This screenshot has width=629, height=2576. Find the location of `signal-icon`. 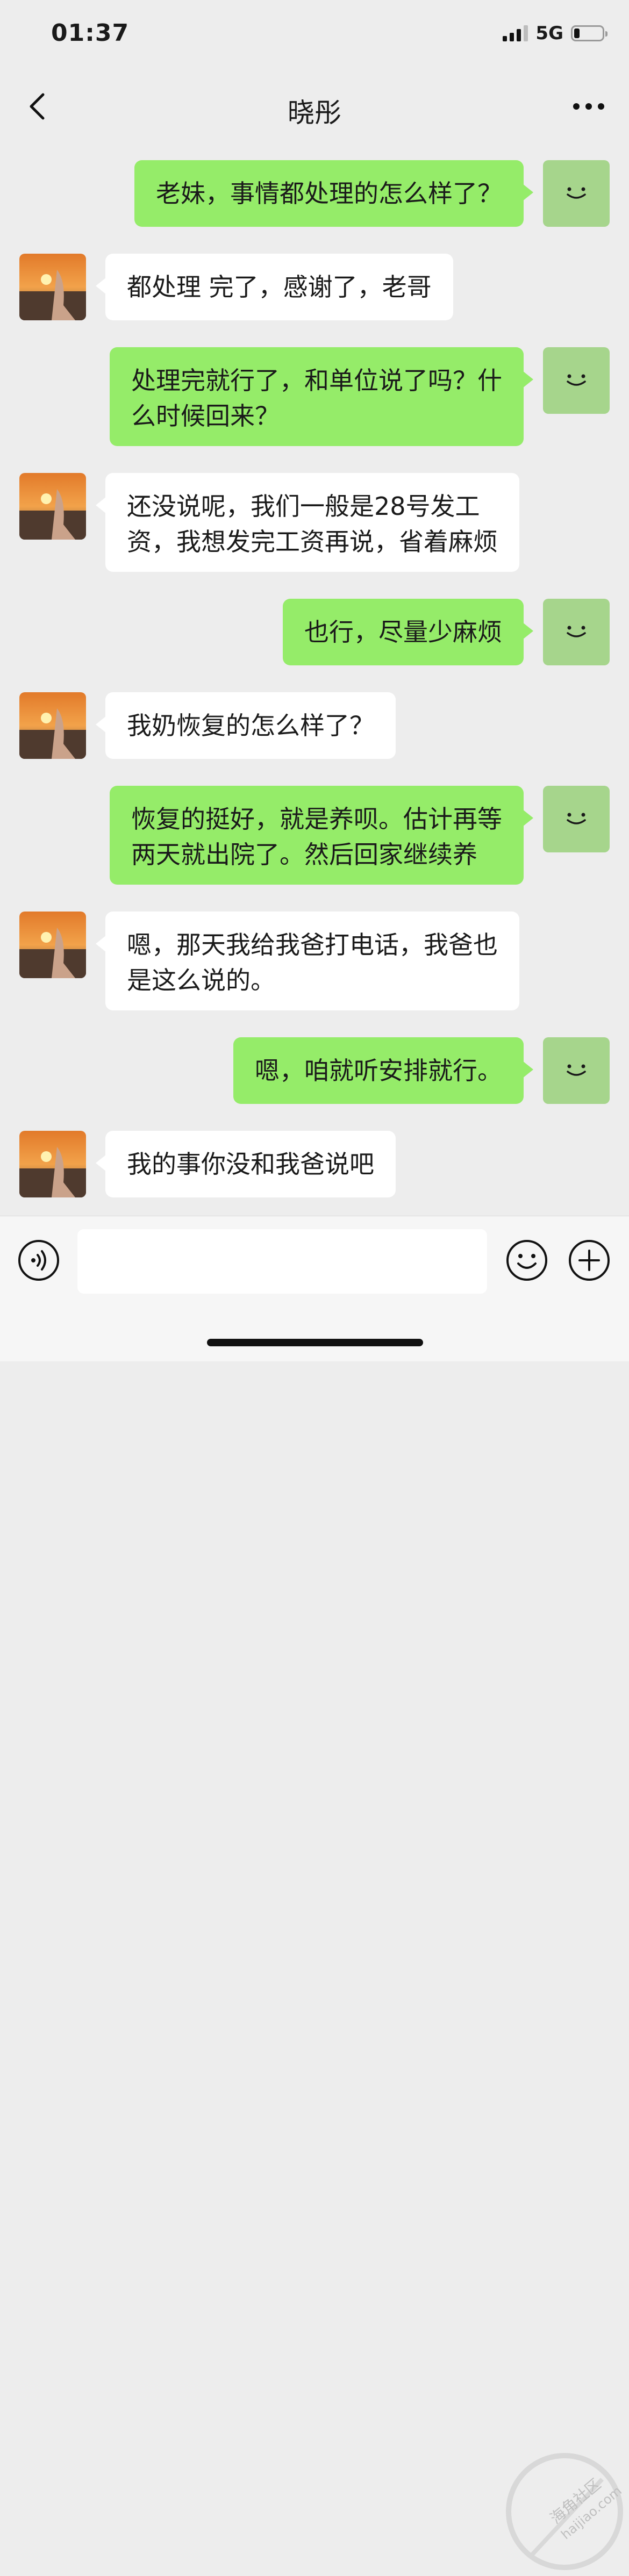

signal-icon is located at coordinates (515, 33).